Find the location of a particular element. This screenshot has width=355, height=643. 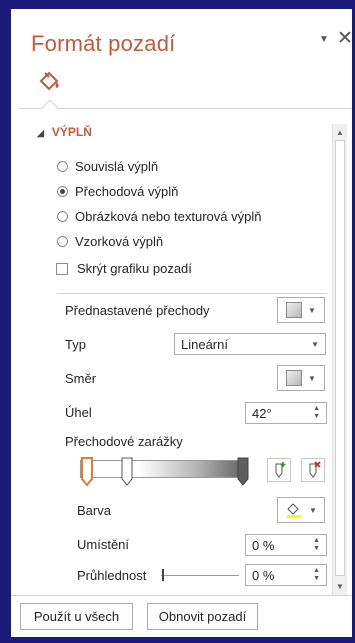

apply-to-all-button: Použít u všech is located at coordinates (76, 616).